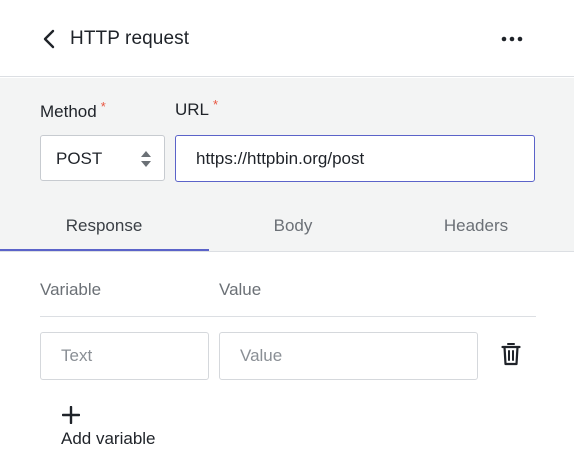 Image resolution: width=574 pixels, height=474 pixels. What do you see at coordinates (124, 356) in the screenshot?
I see `variable-name-input` at bounding box center [124, 356].